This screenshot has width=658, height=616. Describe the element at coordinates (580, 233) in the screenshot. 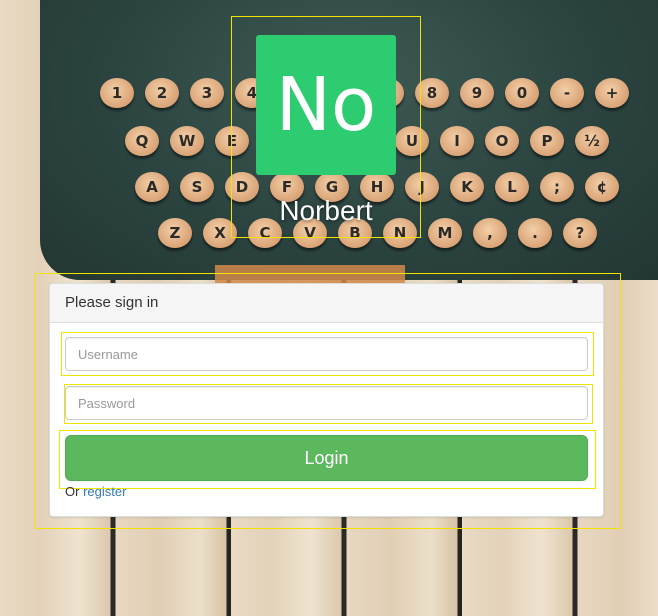

I see `typewriter-key: ?` at that location.